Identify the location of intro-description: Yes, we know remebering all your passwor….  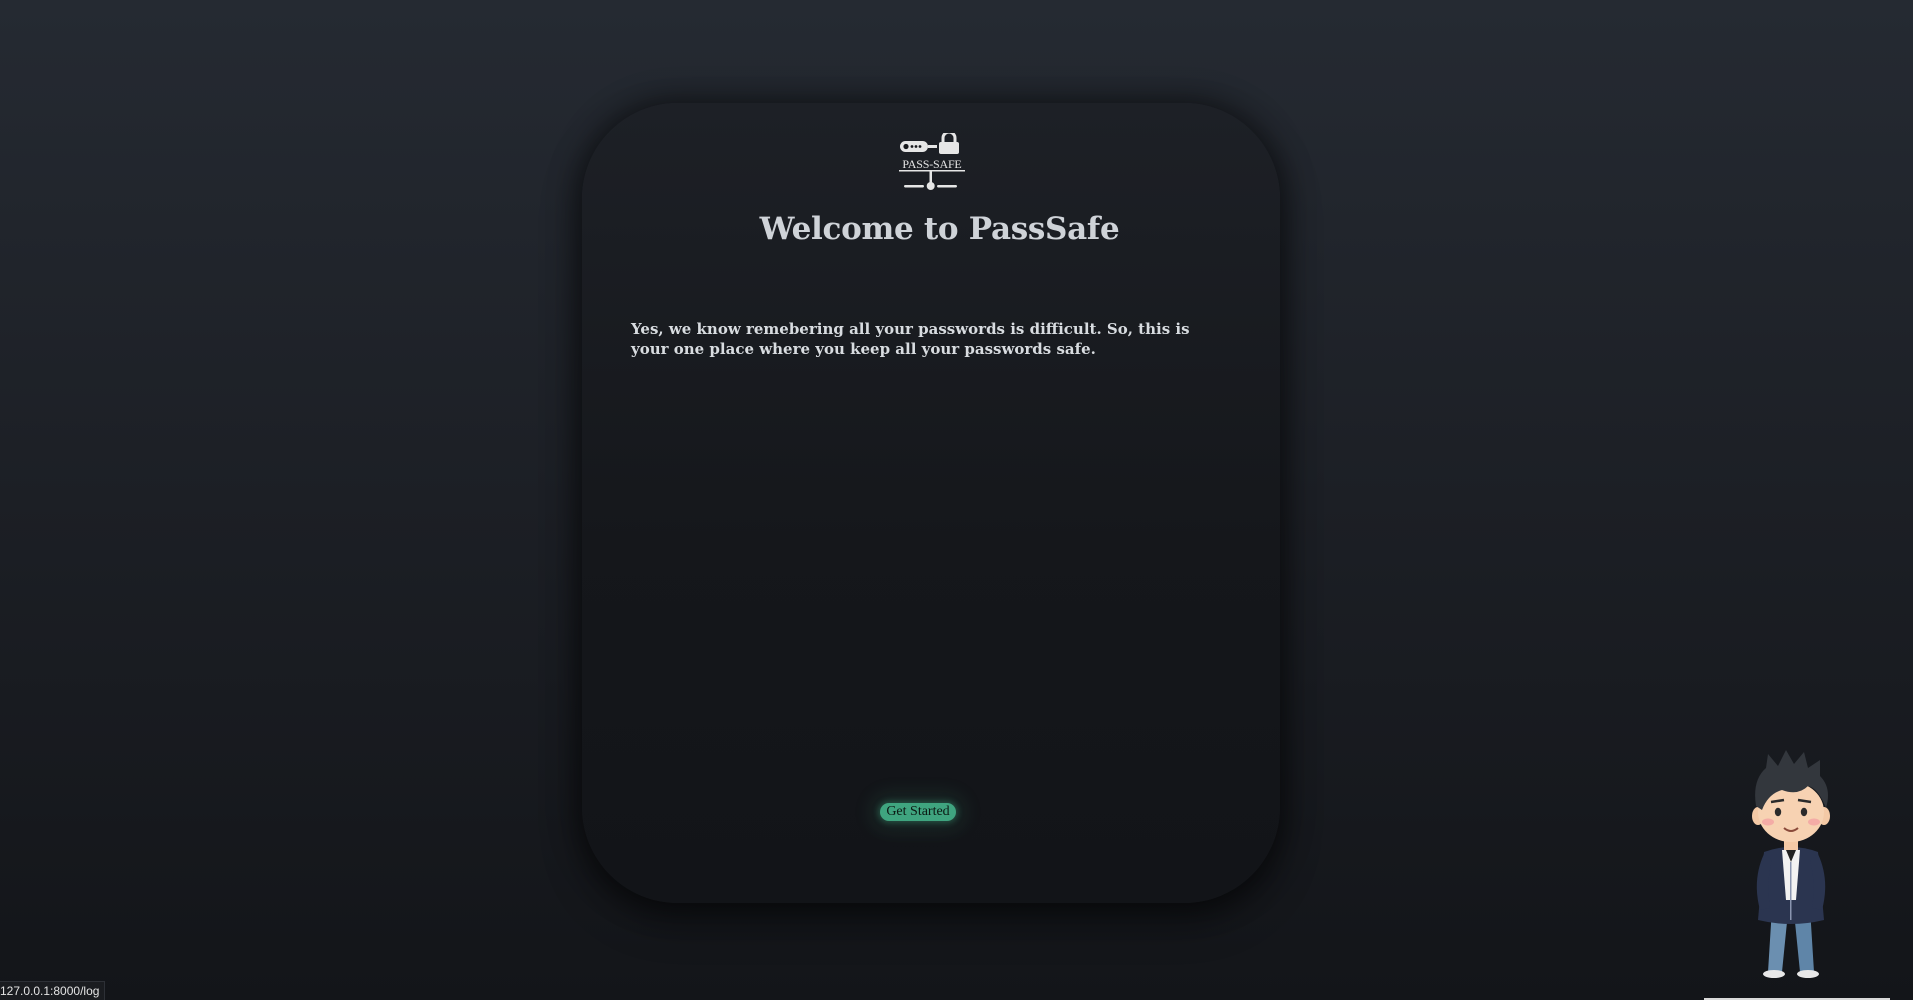
(910, 339).